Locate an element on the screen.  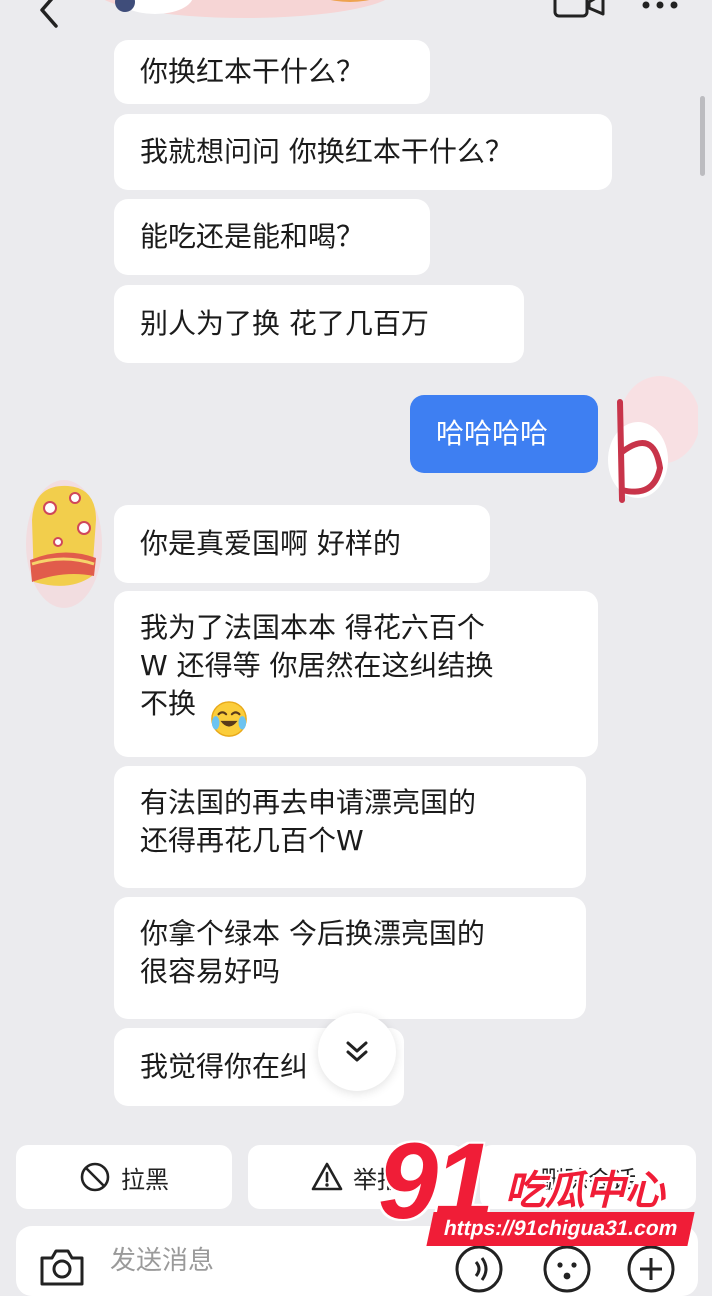
message-bubble: 你是真爱国啊 好样的 is located at coordinates (302, 544).